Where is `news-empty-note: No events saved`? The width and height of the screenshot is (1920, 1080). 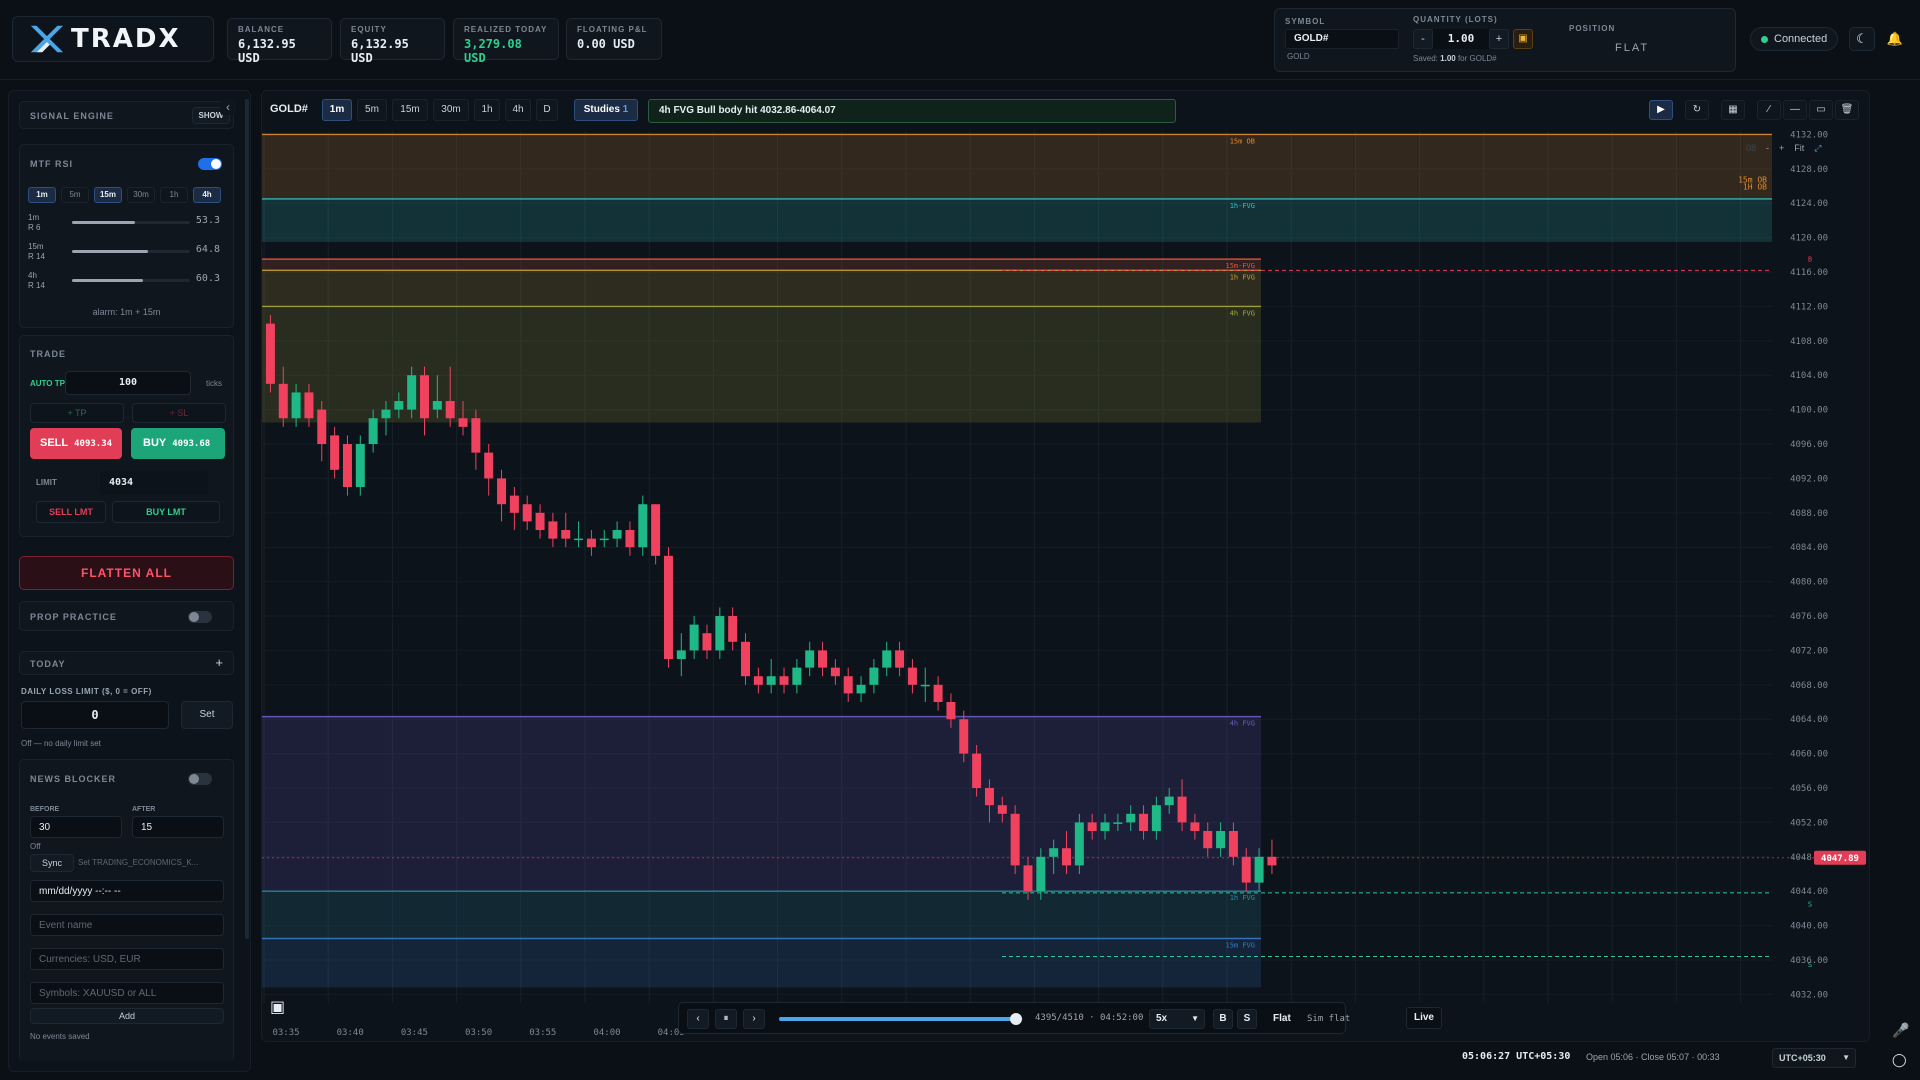
news-empty-note: No events saved is located at coordinates (60, 1036).